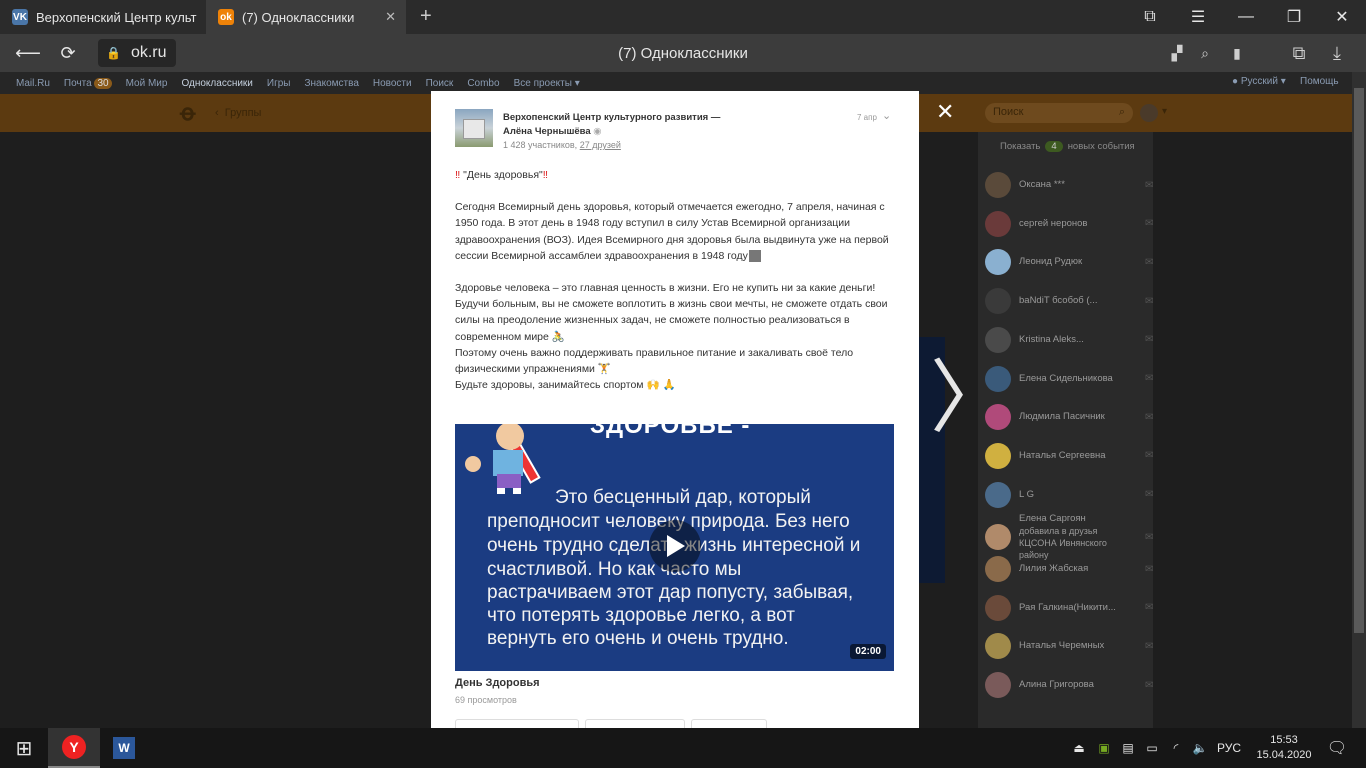 The height and width of the screenshot is (768, 1366). I want to click on portal-link: Знакомства, so click(331, 83).